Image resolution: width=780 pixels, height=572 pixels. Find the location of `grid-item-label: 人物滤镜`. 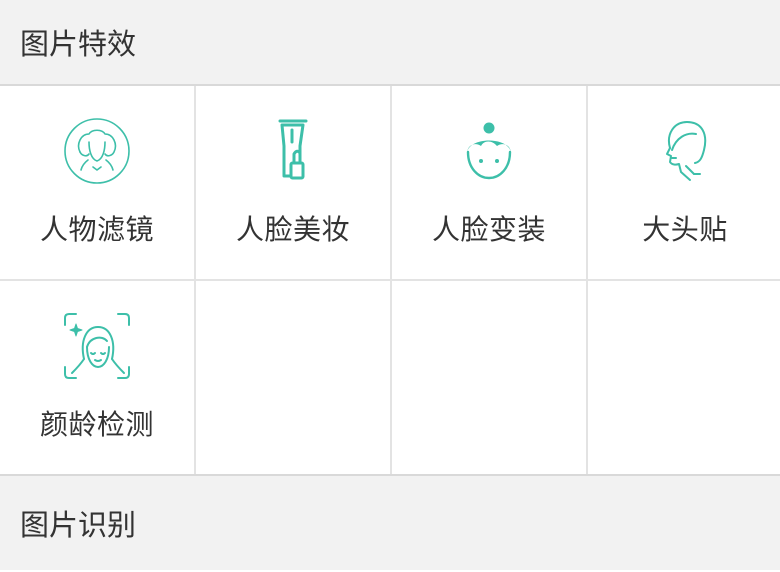

grid-item-label: 人物滤镜 is located at coordinates (96, 229).